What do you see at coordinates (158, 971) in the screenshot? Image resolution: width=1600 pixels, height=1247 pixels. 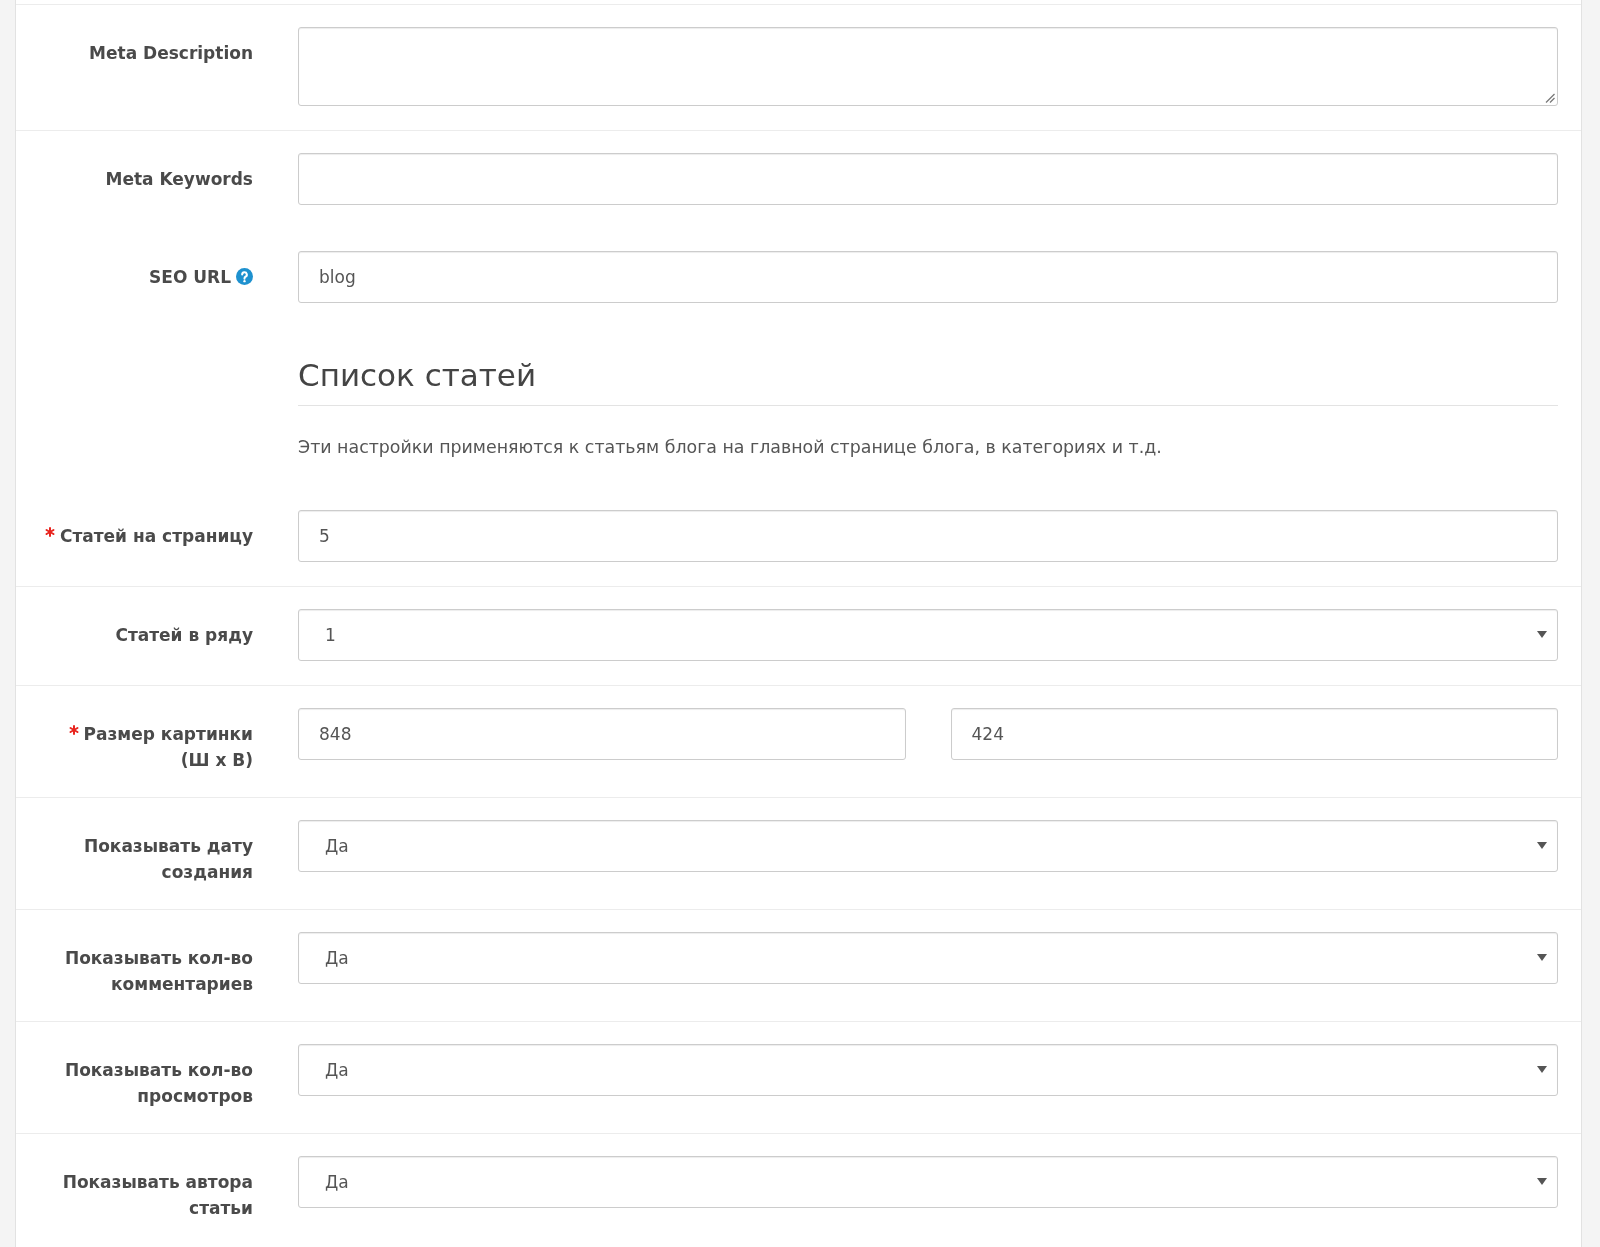 I see `field-label: Показывать кол-во комментариев` at bounding box center [158, 971].